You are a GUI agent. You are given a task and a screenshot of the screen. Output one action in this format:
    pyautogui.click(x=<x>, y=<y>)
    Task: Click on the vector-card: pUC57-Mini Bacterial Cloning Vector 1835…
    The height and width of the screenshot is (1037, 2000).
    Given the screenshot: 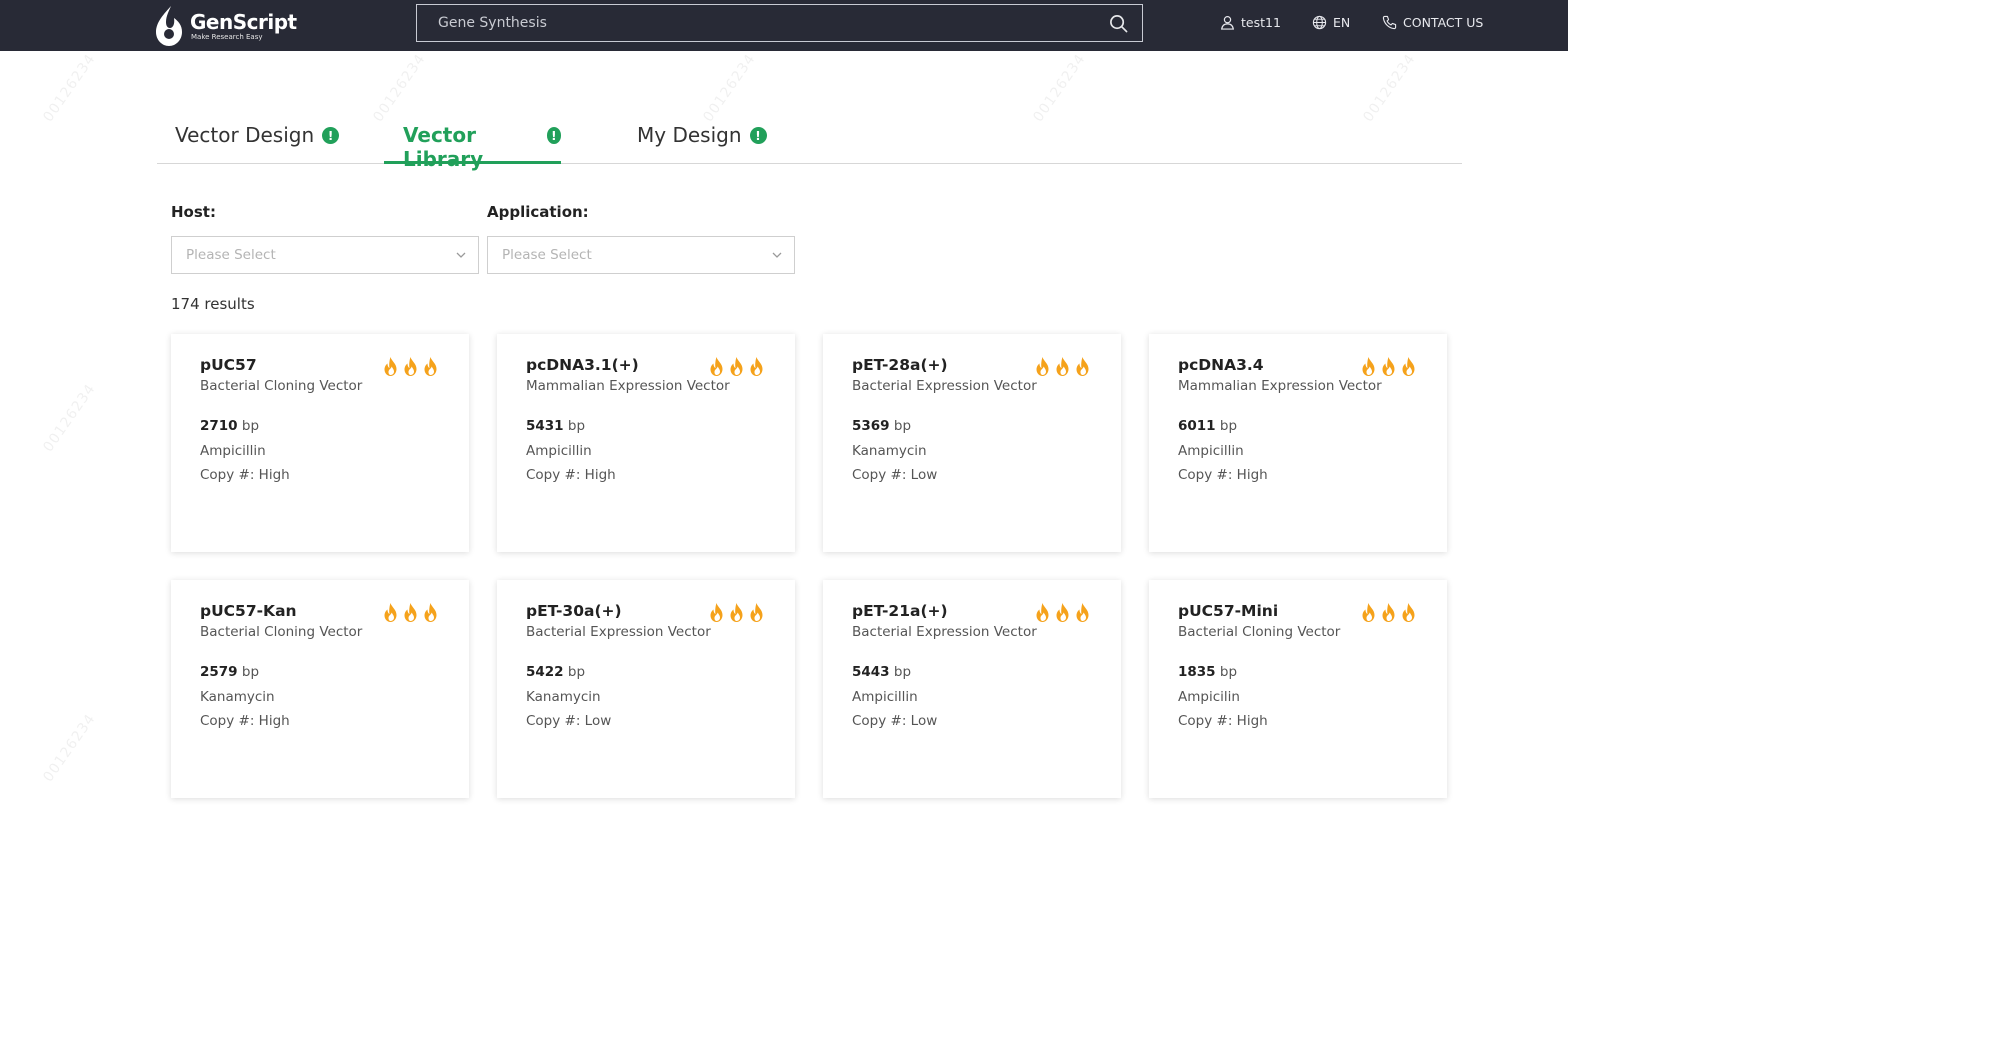 What is the action you would take?
    pyautogui.click(x=1298, y=689)
    